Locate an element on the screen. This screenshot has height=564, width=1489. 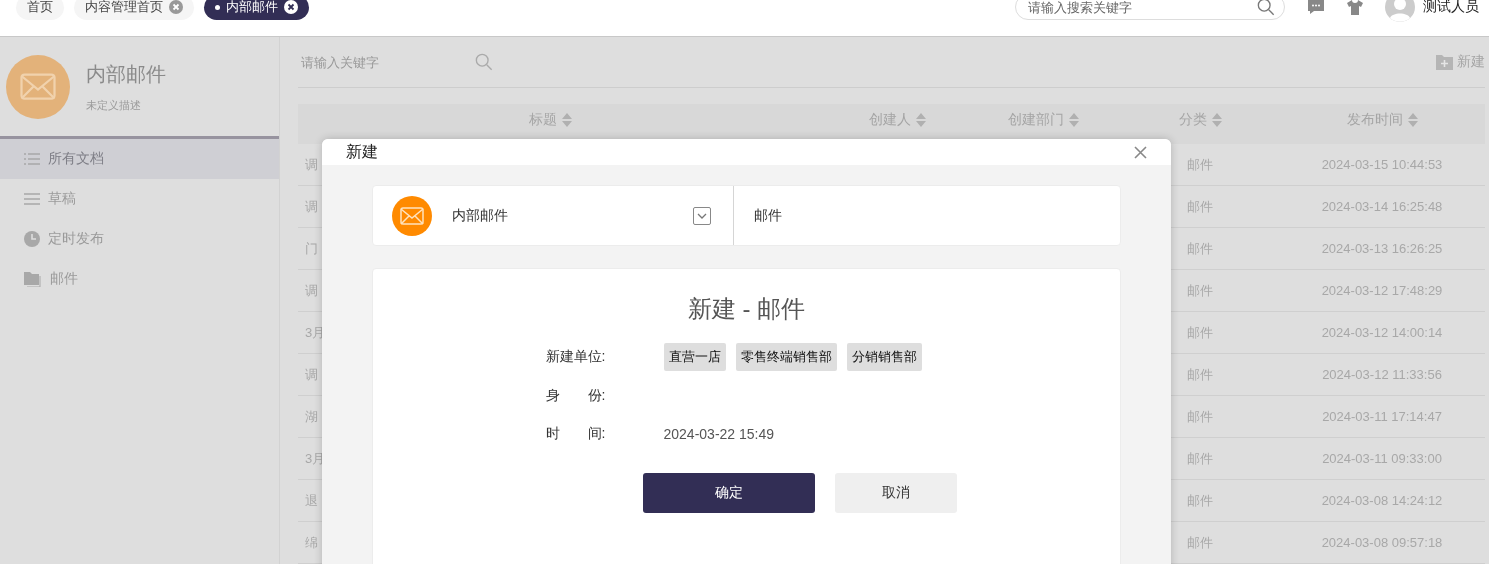
template-name: 内部邮件 is located at coordinates (480, 215).